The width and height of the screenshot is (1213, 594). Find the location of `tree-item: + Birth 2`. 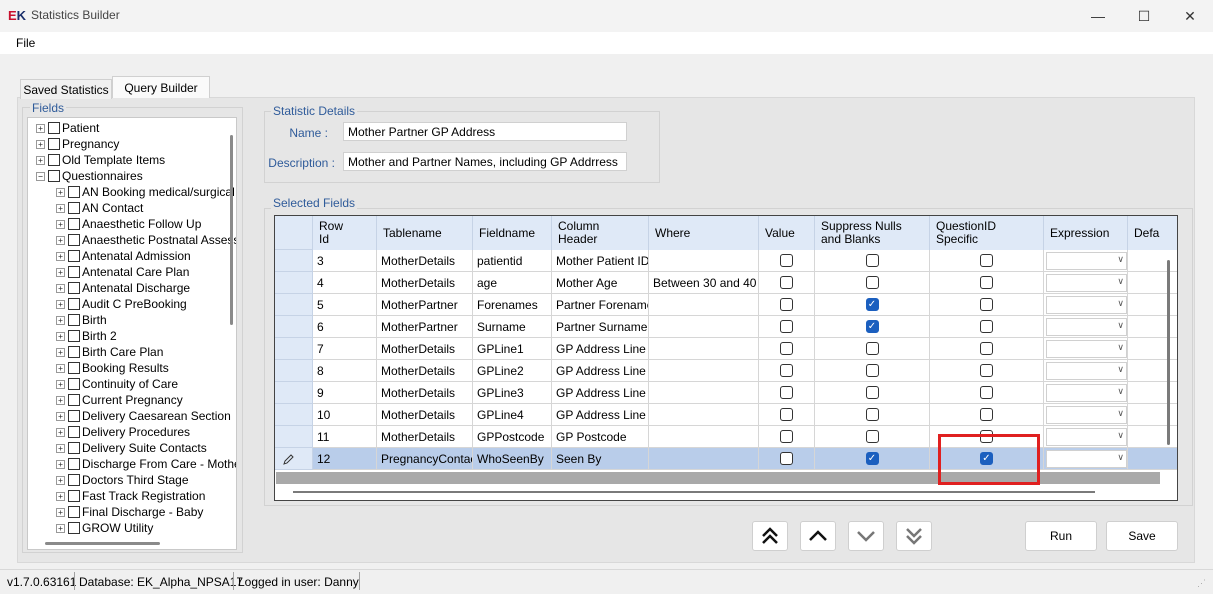

tree-item: + Birth 2 is located at coordinates (86, 336).